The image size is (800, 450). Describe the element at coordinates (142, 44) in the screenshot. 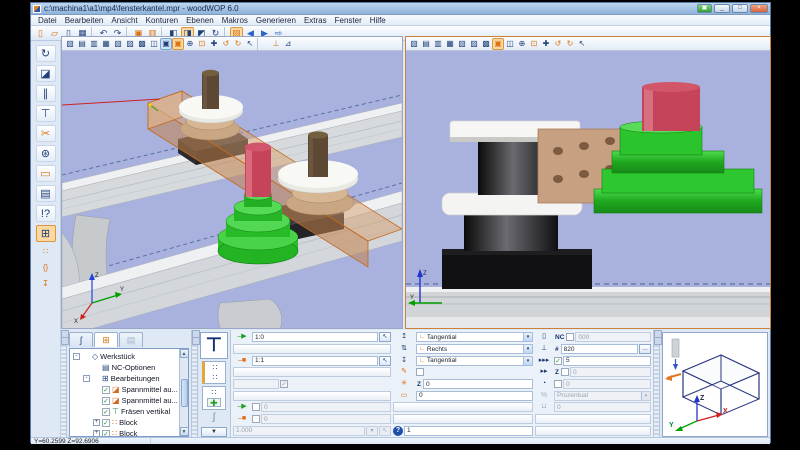

I see `left-vp-view-iso4-button: ▩` at that location.